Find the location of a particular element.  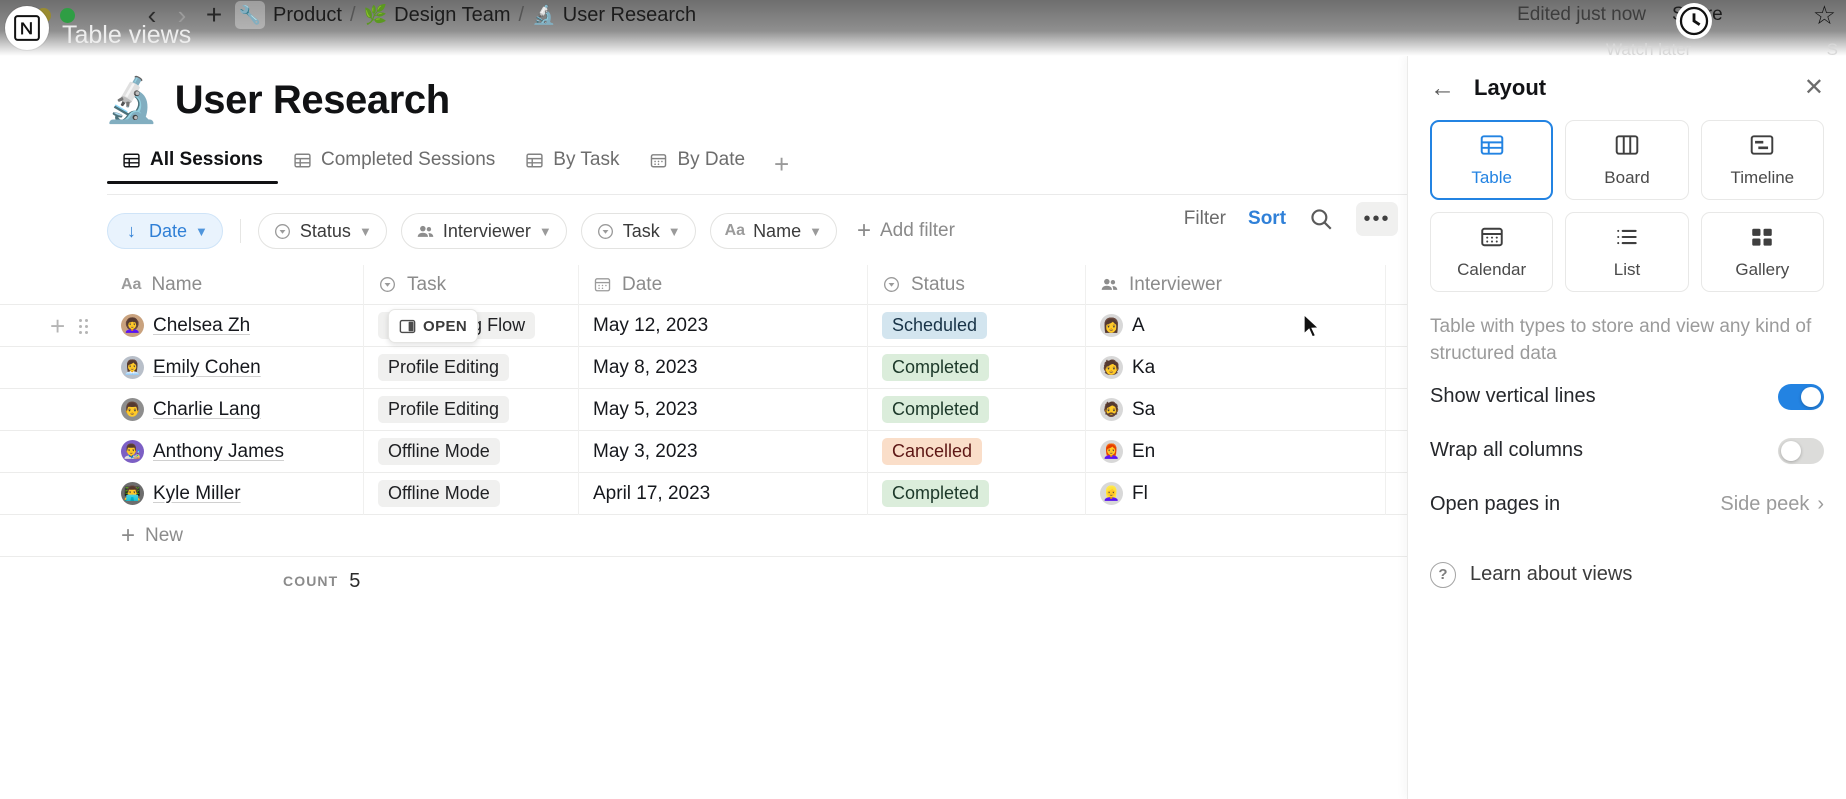

layout-option-list: List is located at coordinates (1627, 252).